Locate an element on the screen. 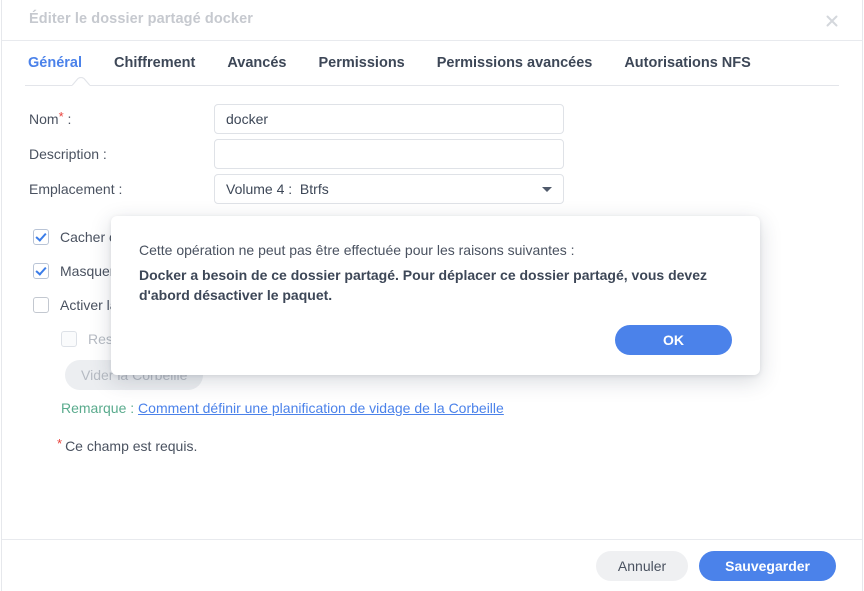 This screenshot has width=864, height=591. field-row-description: Description : is located at coordinates (434, 154).